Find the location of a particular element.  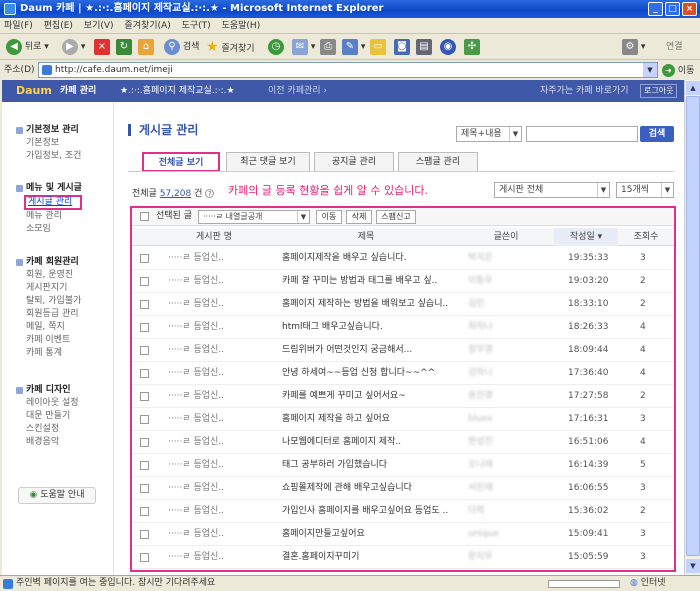

row-subject: 안녕 하세여~~등업 신청 합니다~~^^ is located at coordinates (371, 373).